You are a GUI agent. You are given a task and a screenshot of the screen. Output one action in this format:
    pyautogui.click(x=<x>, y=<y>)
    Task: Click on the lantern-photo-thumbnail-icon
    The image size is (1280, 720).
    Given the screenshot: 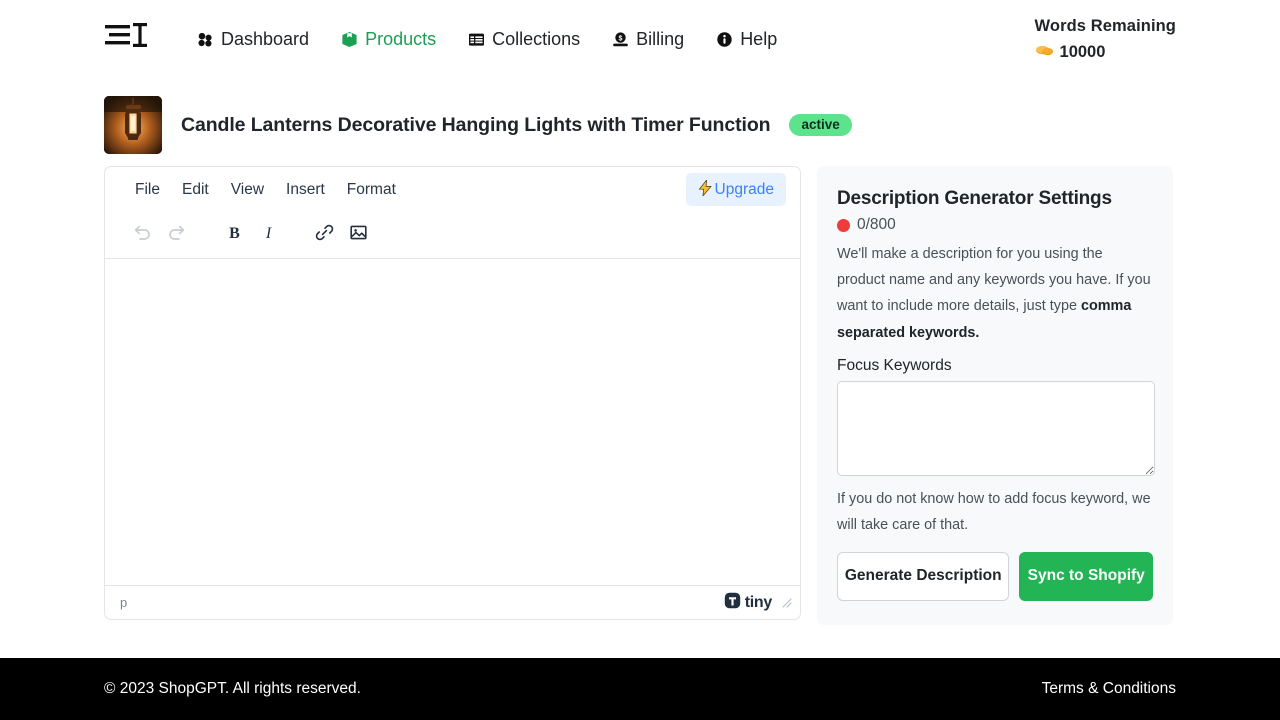 What is the action you would take?
    pyautogui.click(x=133, y=125)
    